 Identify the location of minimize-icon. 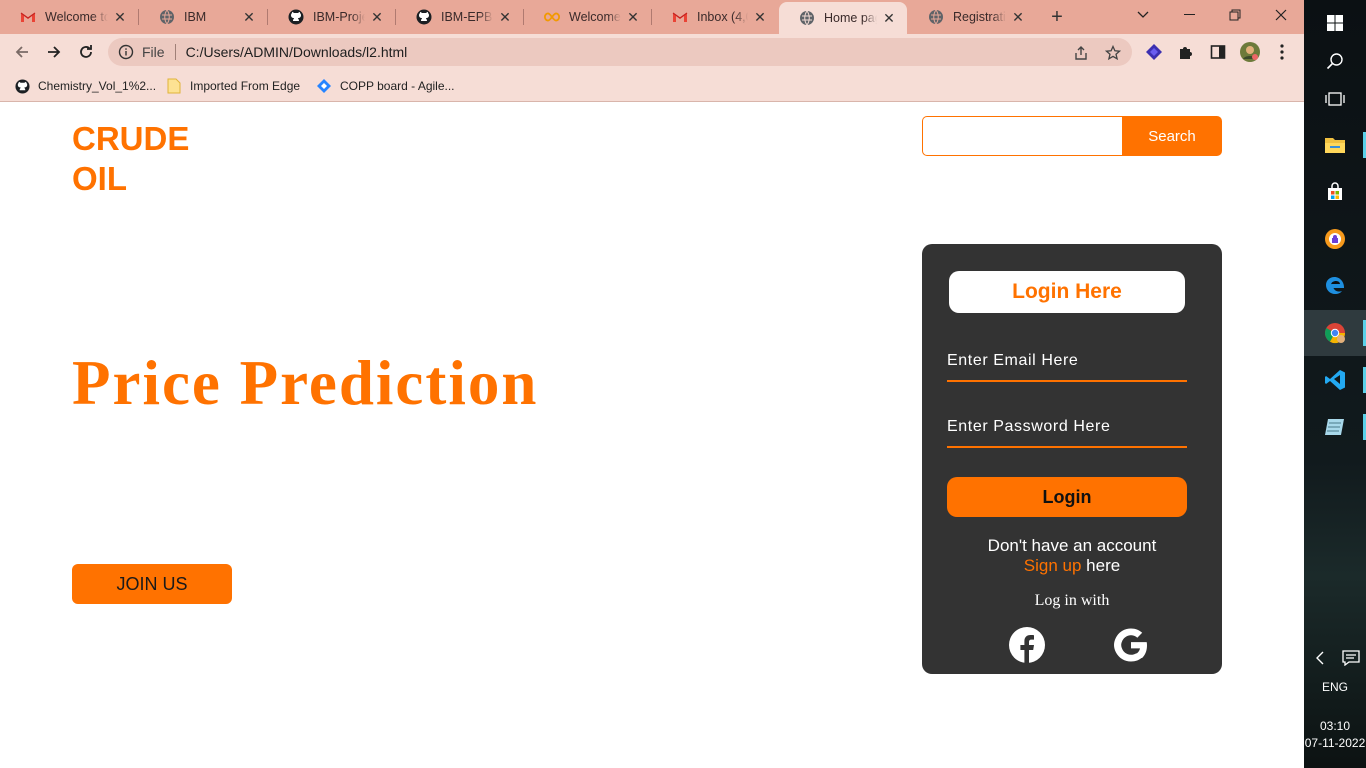
(1189, 15).